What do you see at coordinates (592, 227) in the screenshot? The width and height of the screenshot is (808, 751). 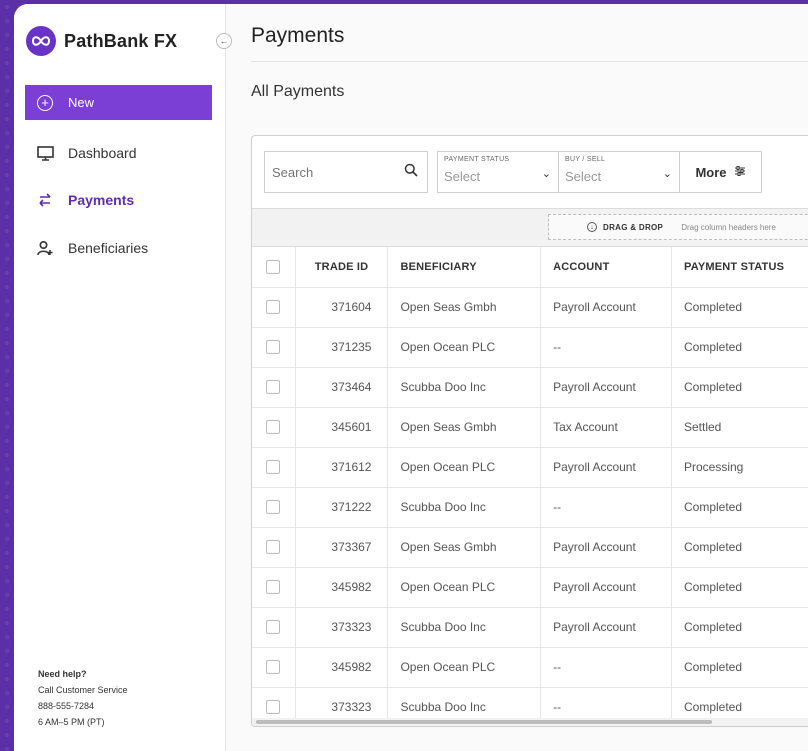 I see `download-circle-icon: ↓` at bounding box center [592, 227].